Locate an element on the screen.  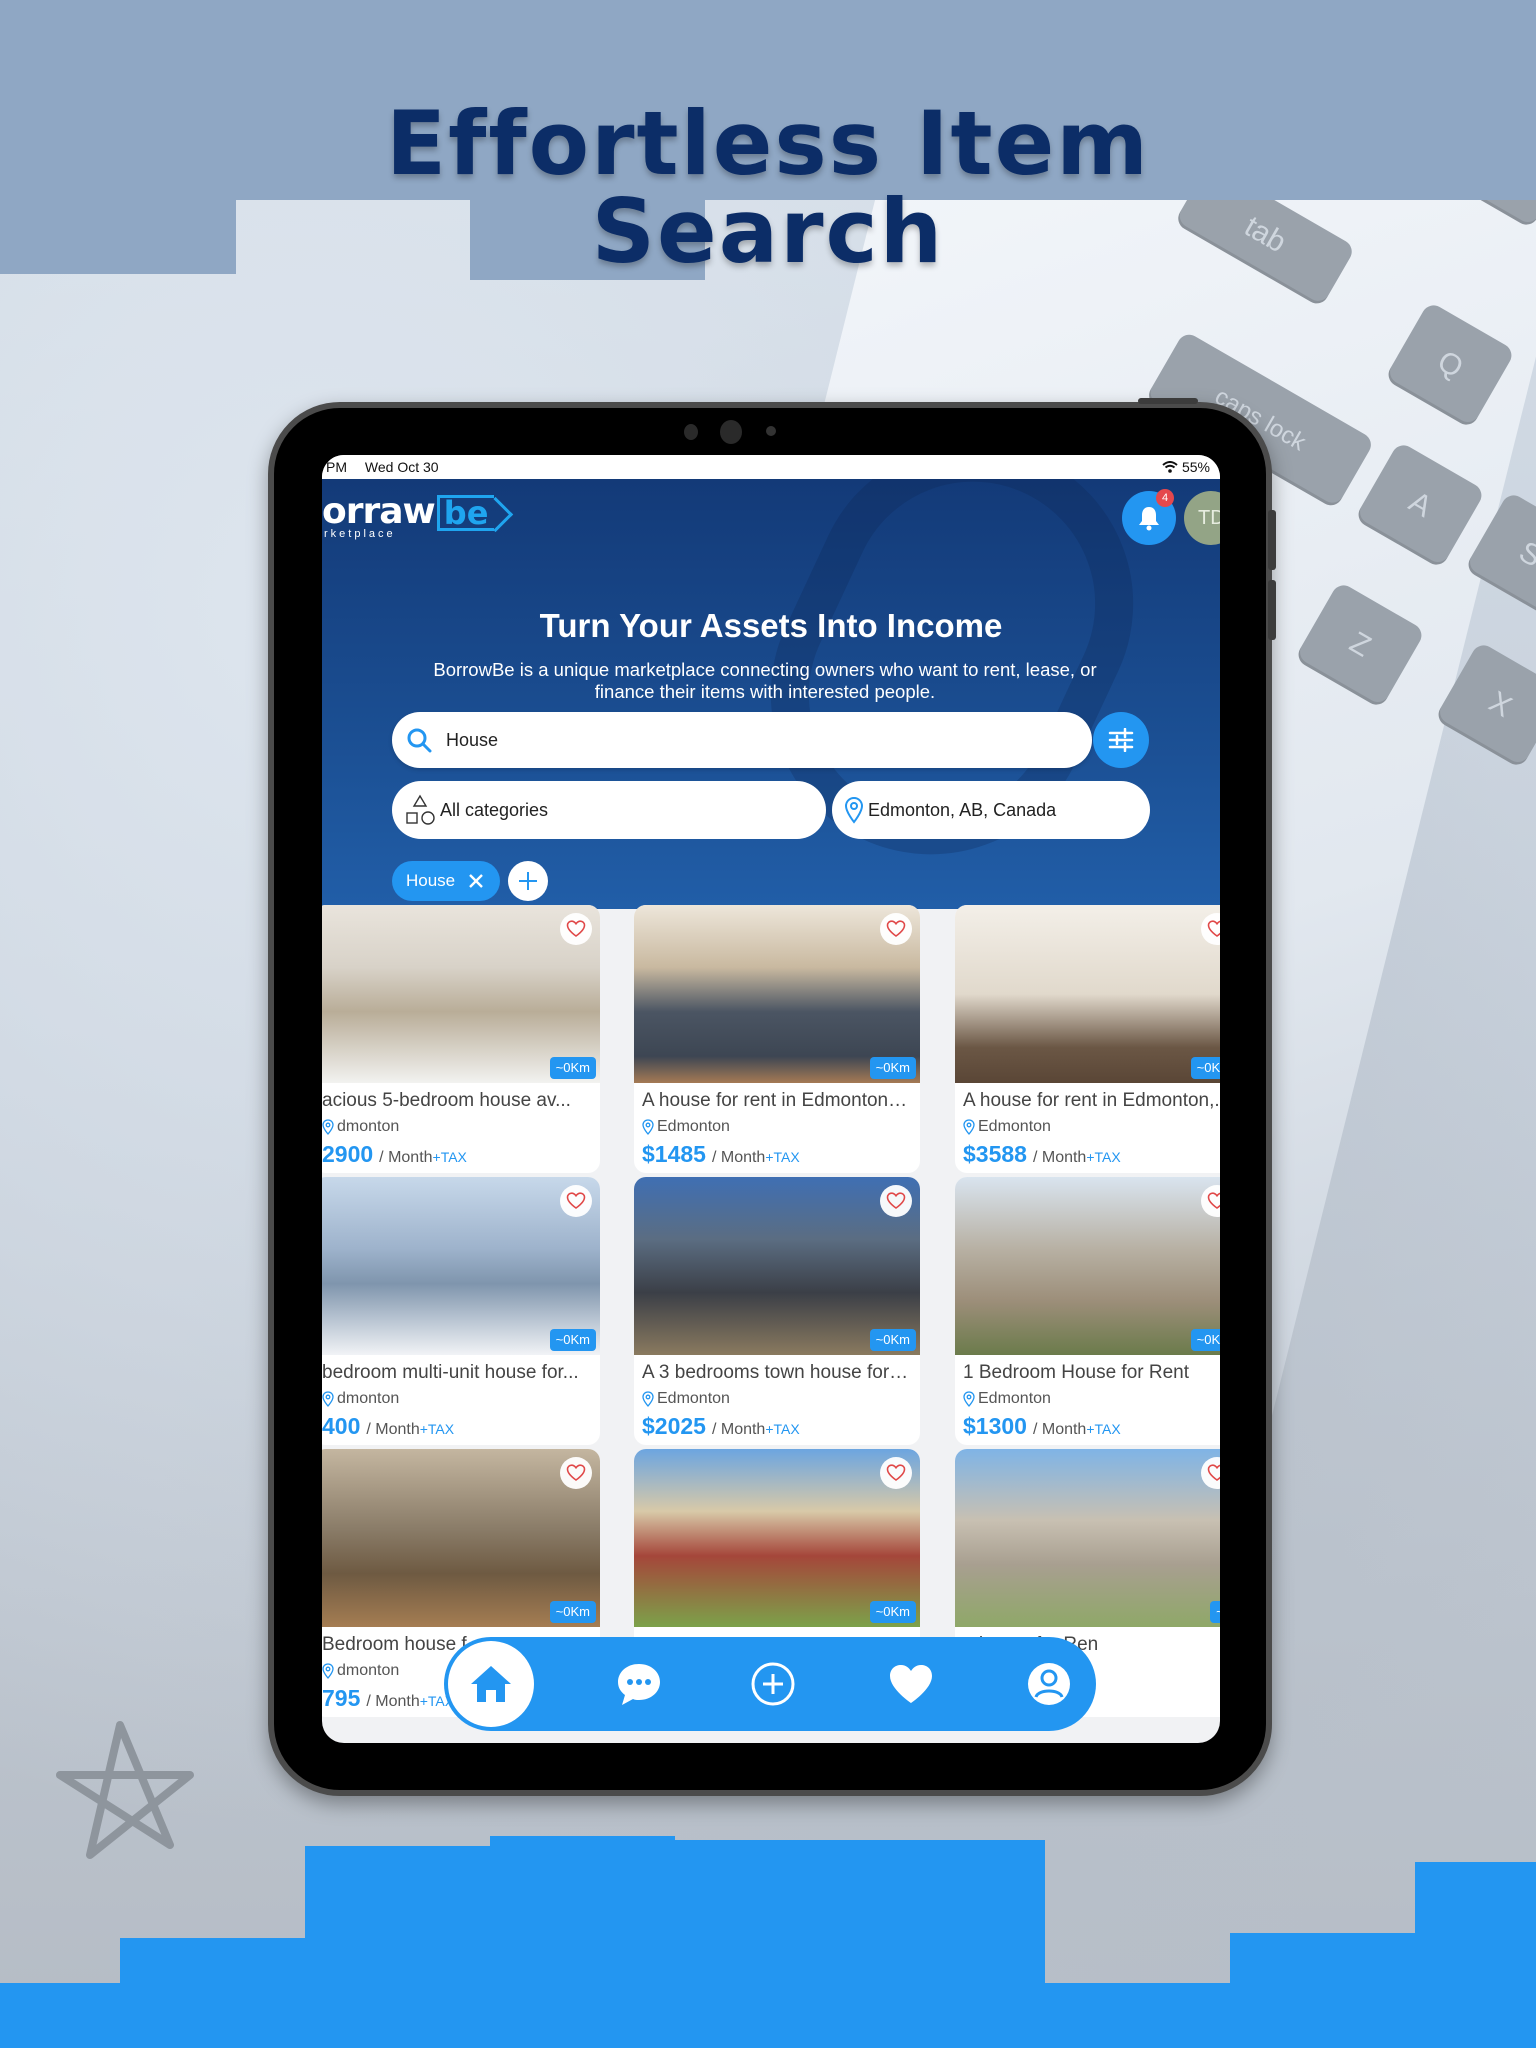
bottom-blue-steps is located at coordinates (768, 1938).